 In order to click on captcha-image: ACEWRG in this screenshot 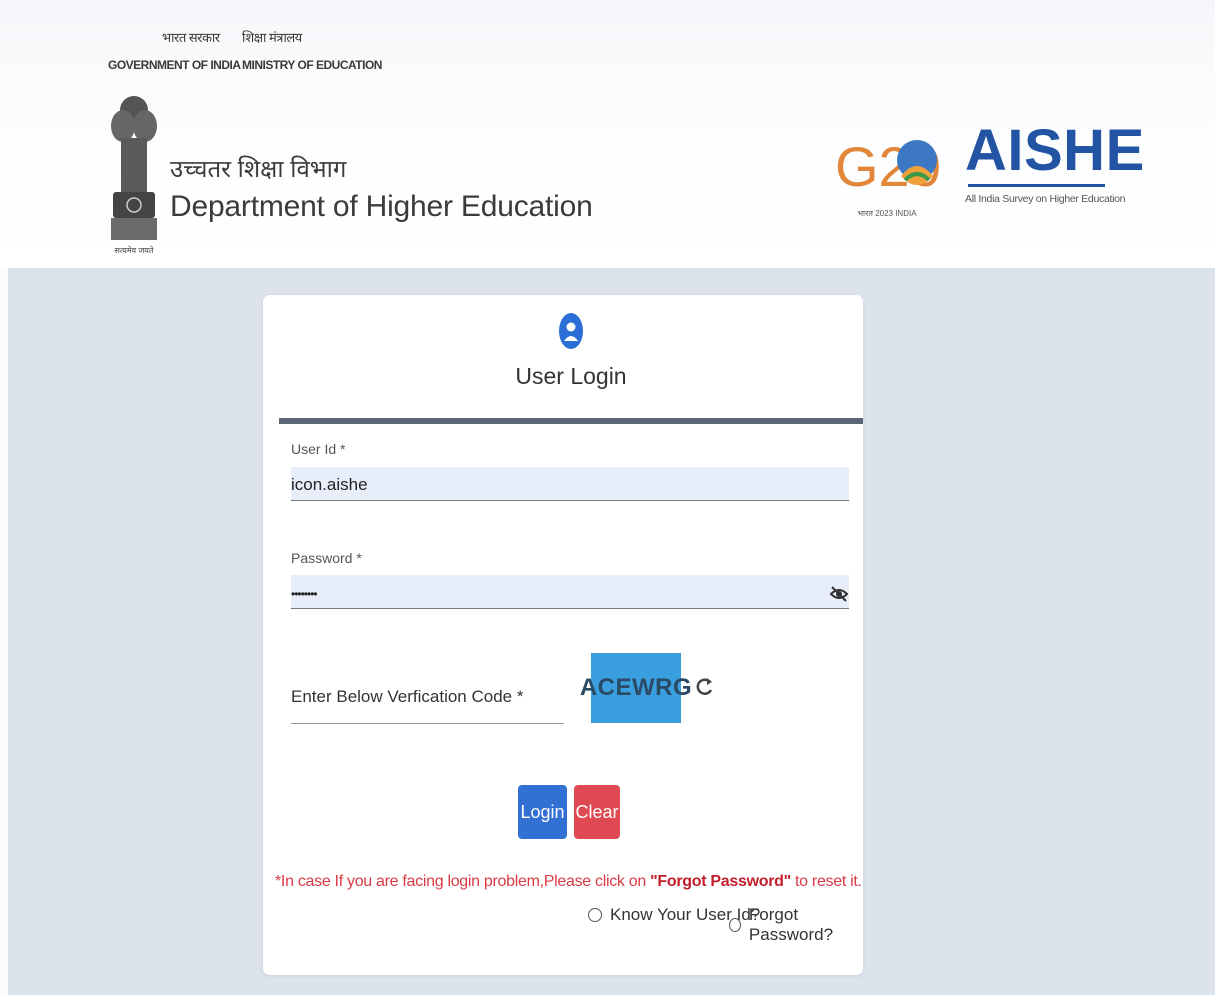, I will do `click(636, 688)`.